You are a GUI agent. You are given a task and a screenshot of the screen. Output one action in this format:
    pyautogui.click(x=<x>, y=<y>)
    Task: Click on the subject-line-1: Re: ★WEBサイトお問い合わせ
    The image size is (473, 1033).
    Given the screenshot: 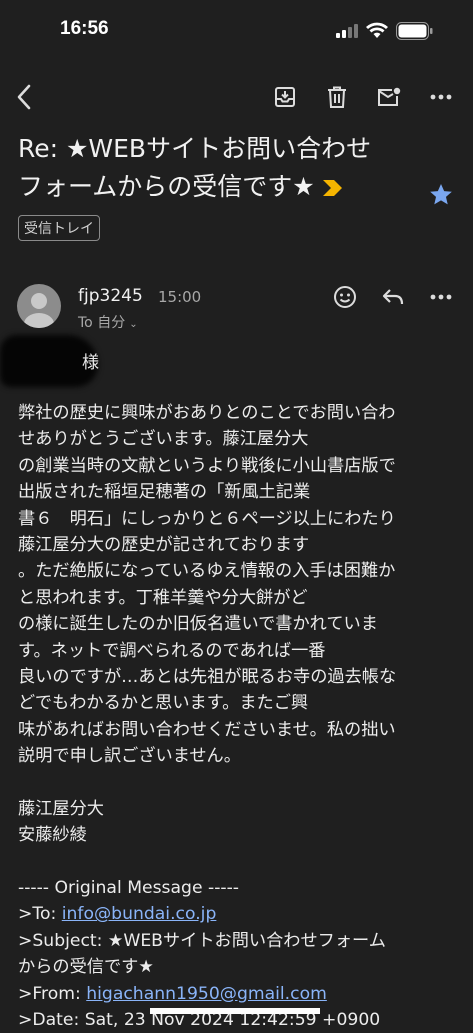 What is the action you would take?
    pyautogui.click(x=195, y=148)
    